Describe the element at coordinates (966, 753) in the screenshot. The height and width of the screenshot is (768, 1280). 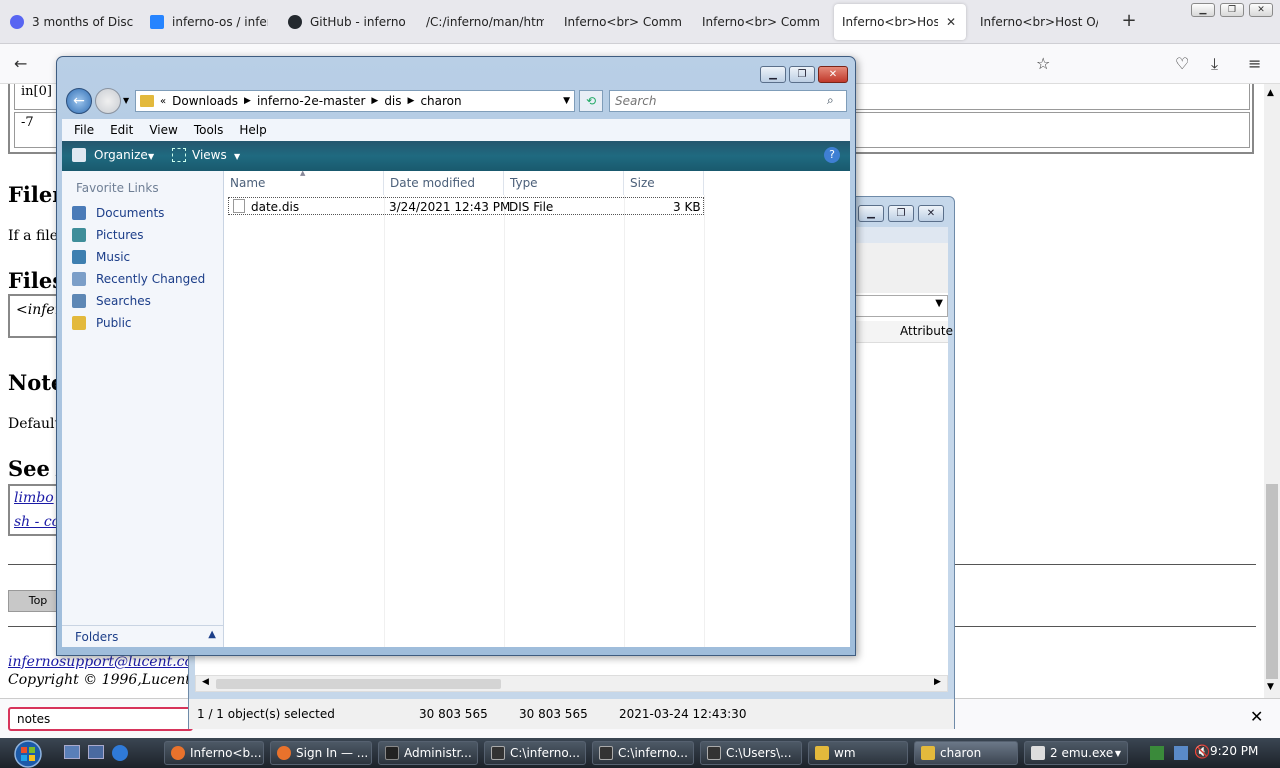
I see `taskbar-item-charon: charon` at that location.